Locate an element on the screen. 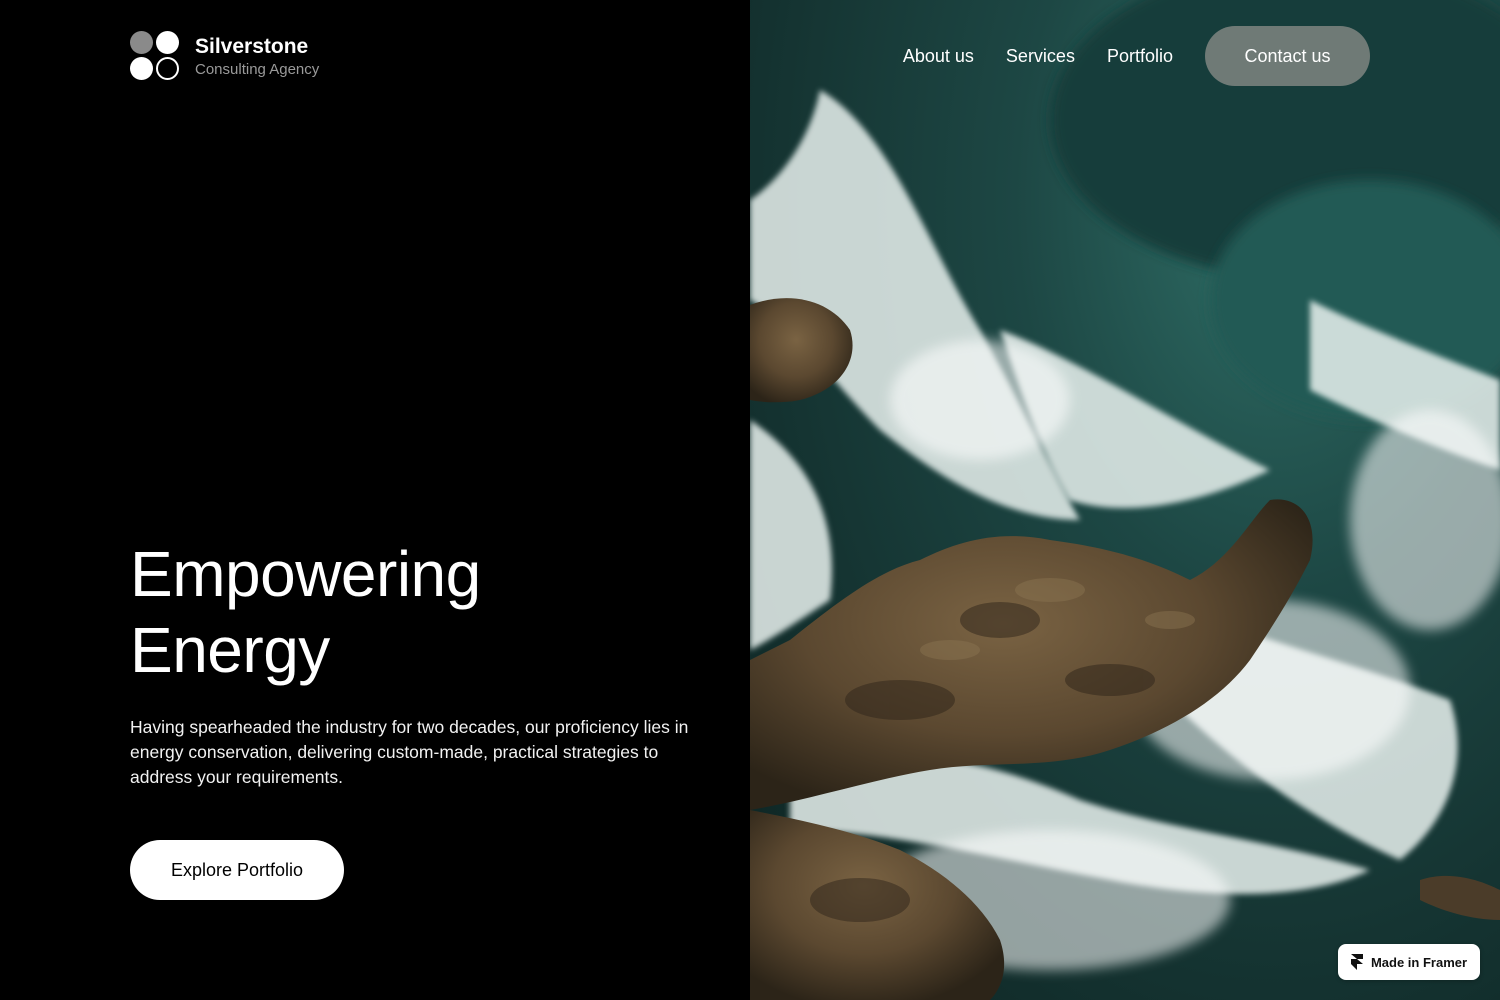 This screenshot has width=1500, height=1000. nav-about-us: About us is located at coordinates (938, 56).